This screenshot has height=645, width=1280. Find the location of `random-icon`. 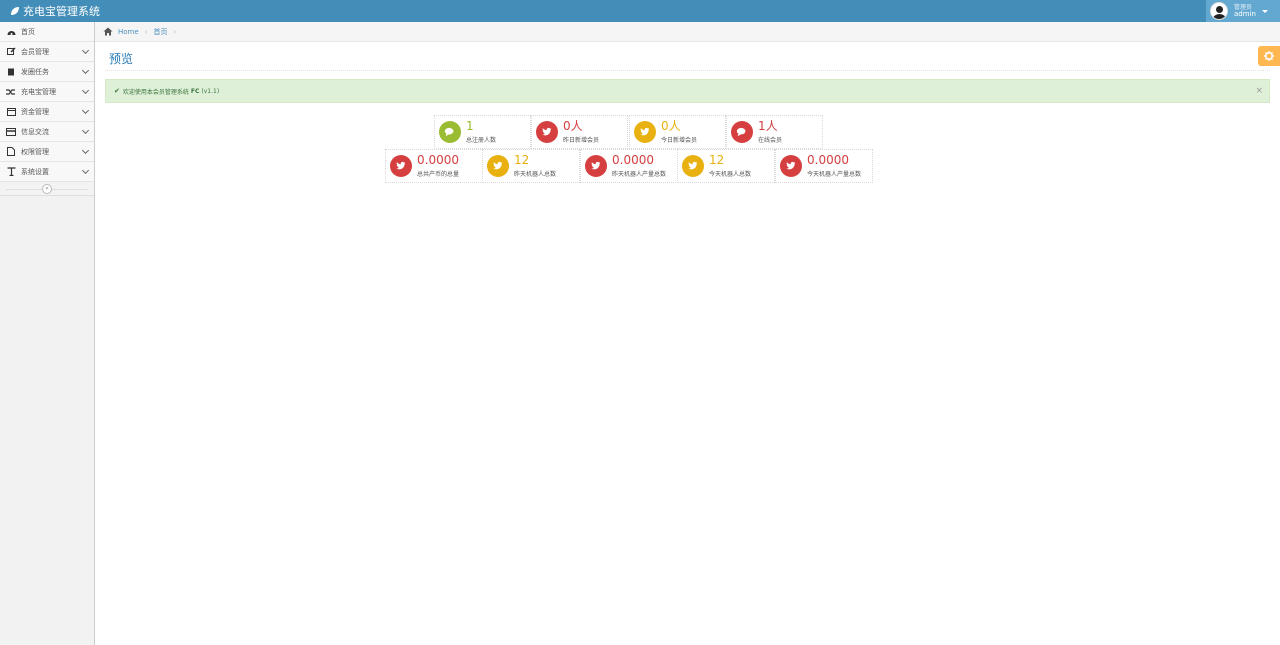

random-icon is located at coordinates (11, 92).